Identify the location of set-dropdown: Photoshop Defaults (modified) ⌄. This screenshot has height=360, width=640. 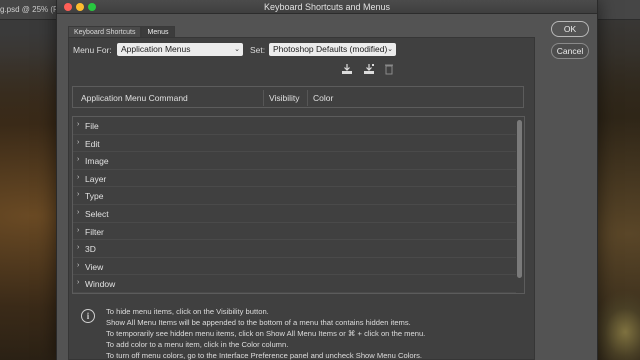
(332, 49).